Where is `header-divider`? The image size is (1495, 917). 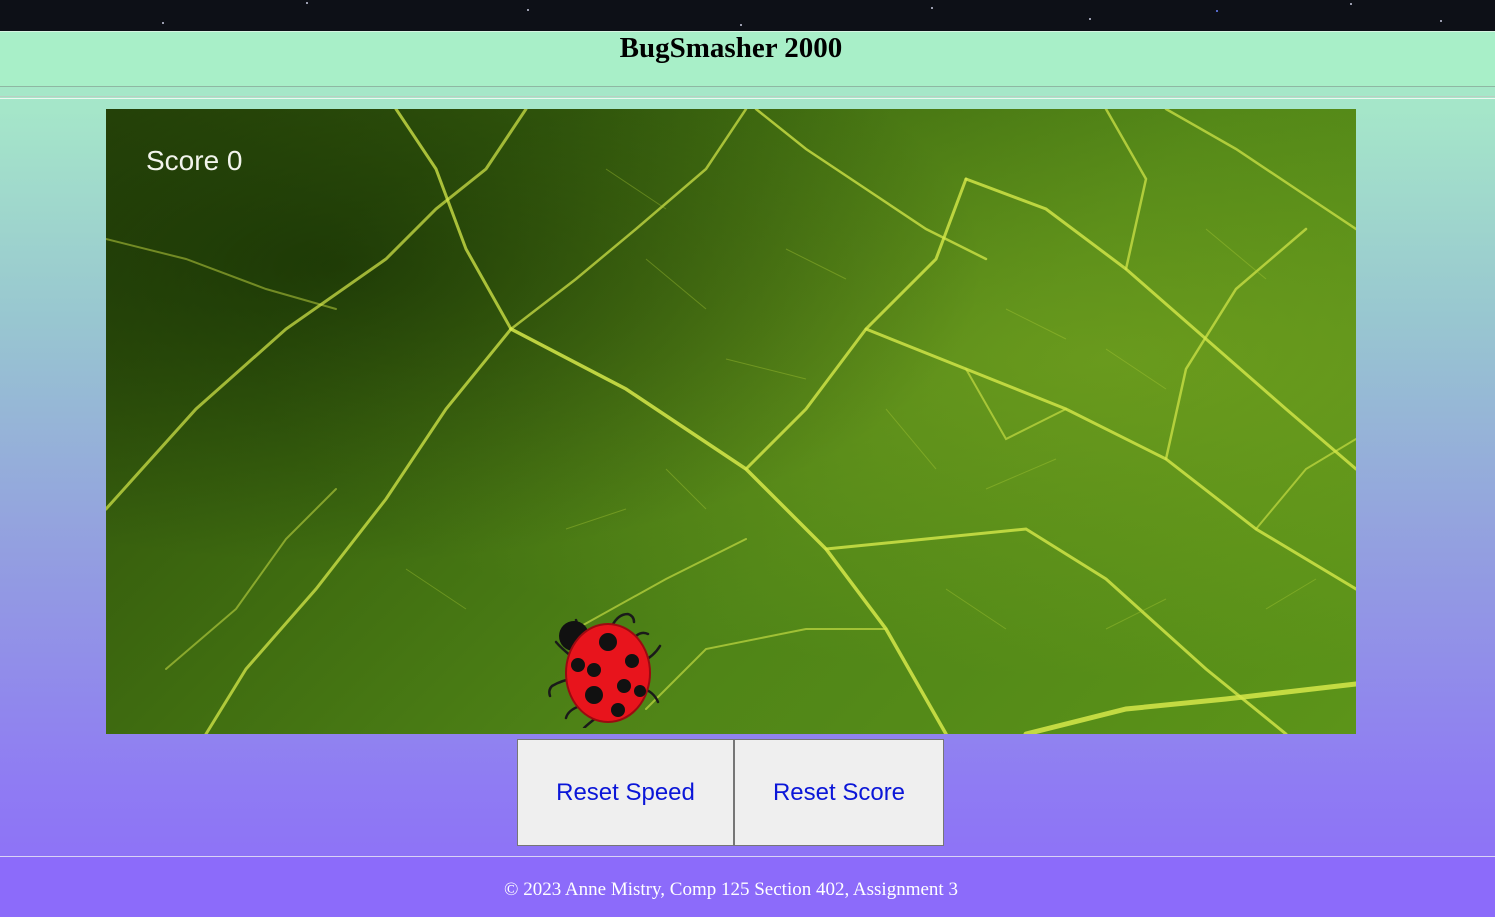
header-divider is located at coordinates (747, 97).